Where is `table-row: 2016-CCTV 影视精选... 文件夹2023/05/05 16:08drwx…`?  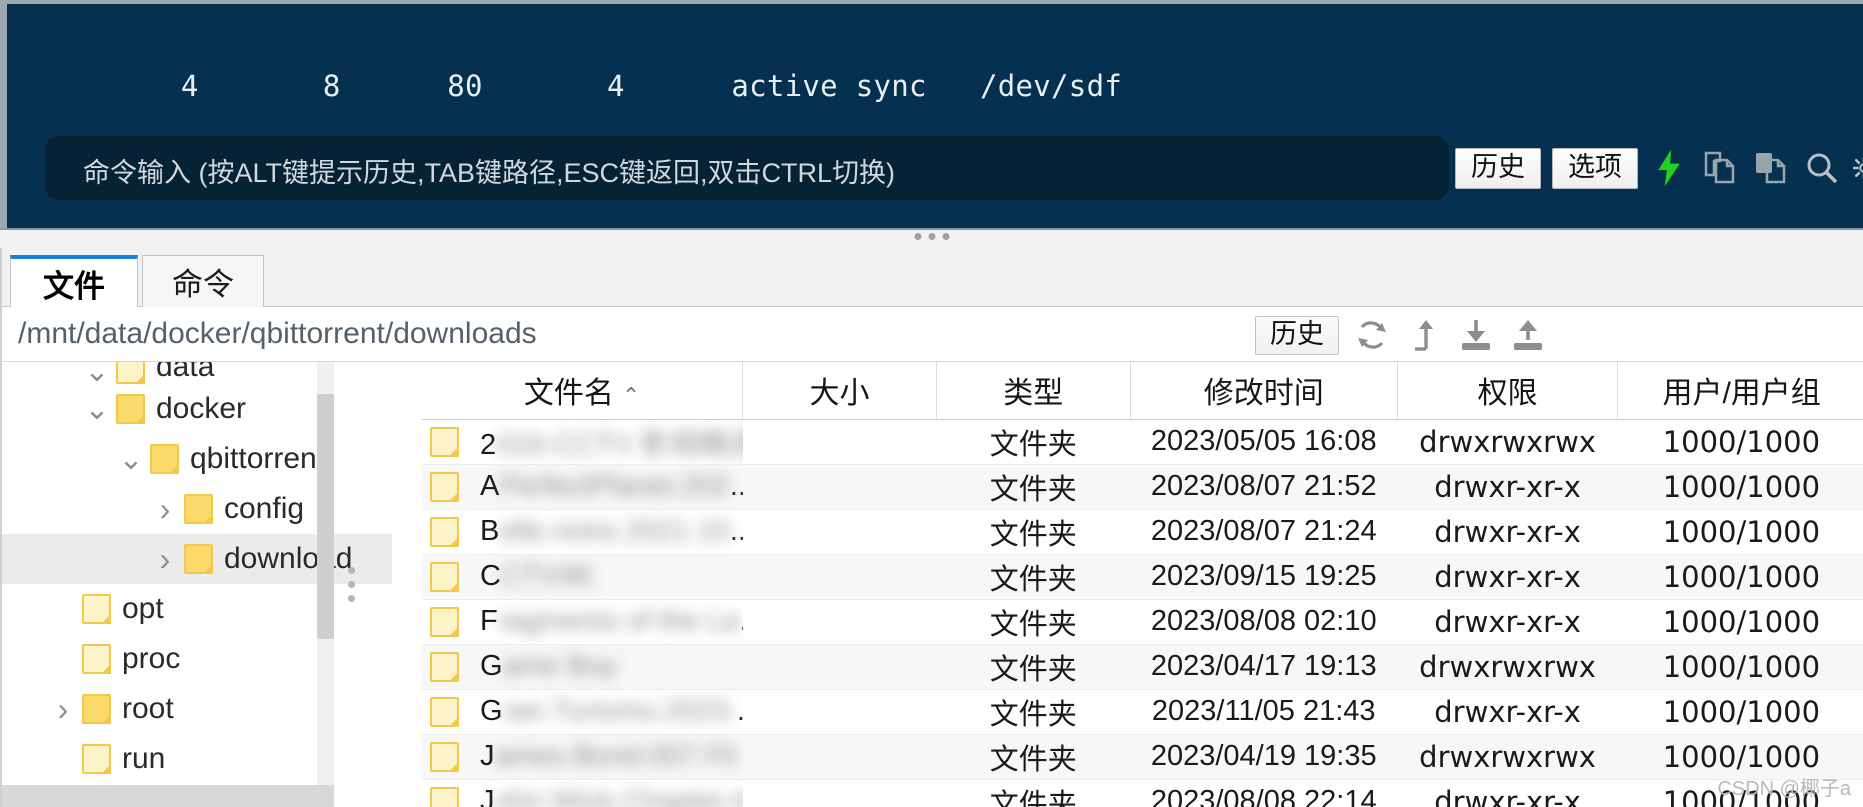 table-row: 2016-CCTV 影视精选... 文件夹2023/05/05 16:08drwx… is located at coordinates (1142, 442).